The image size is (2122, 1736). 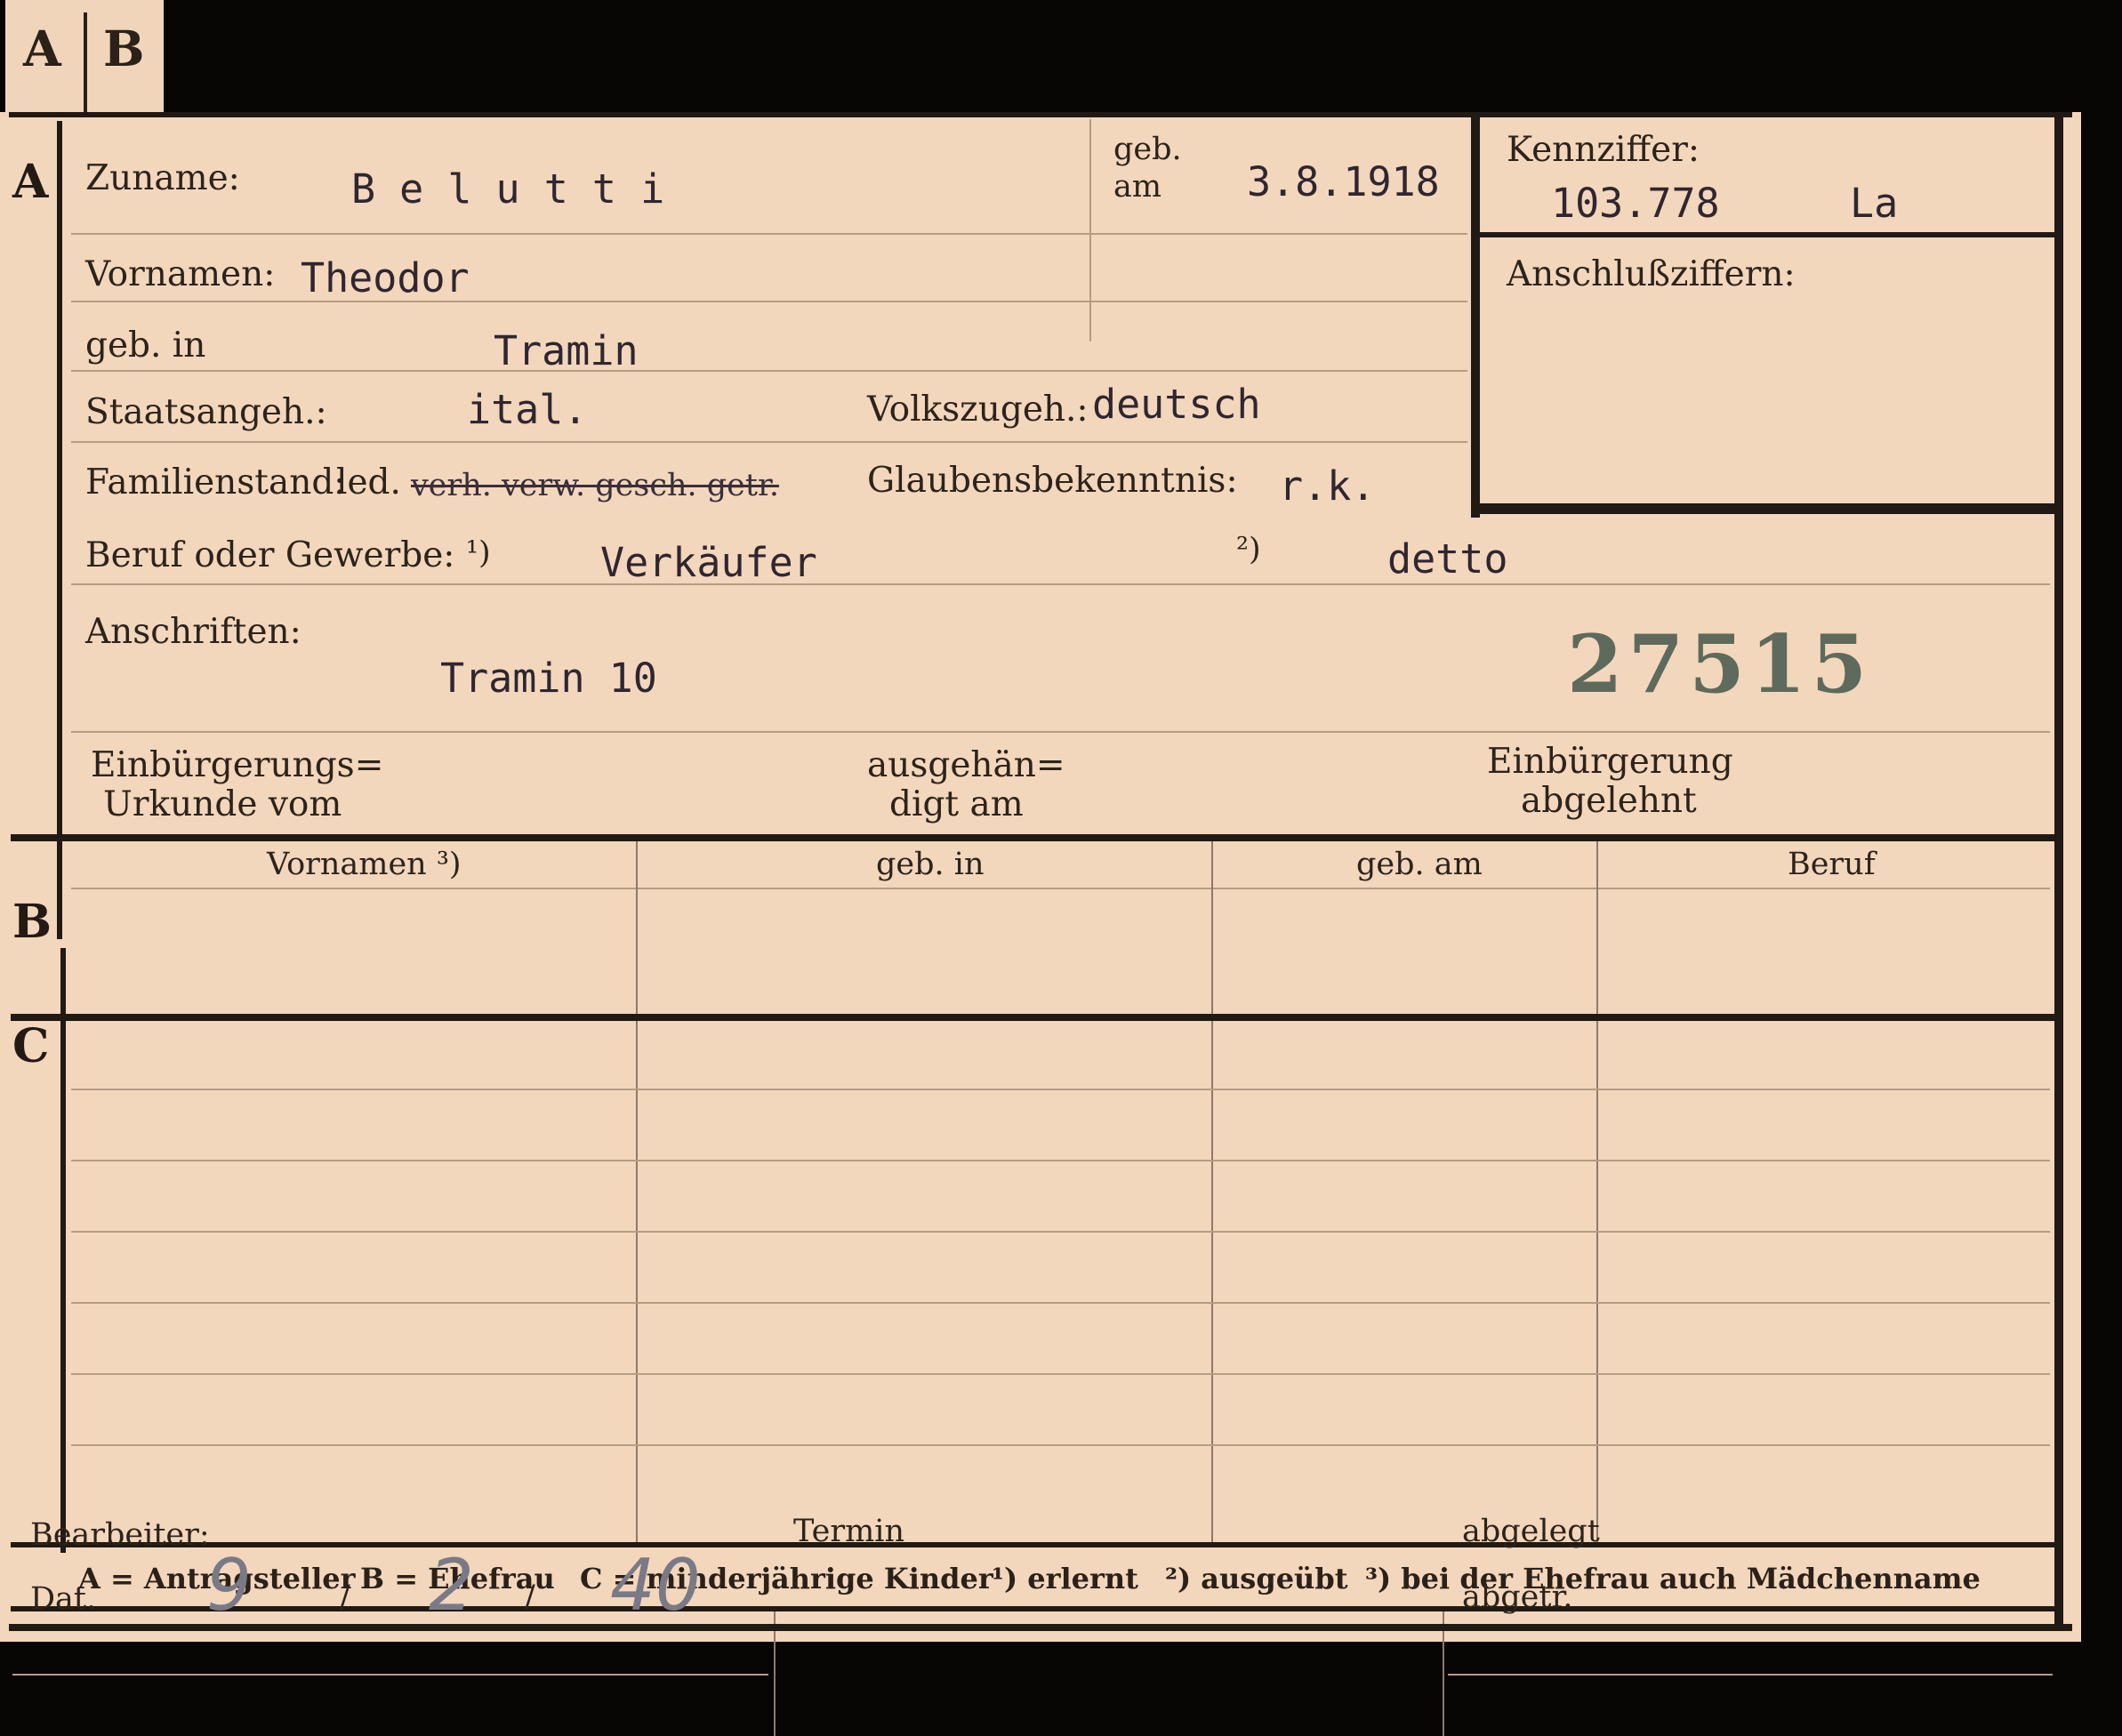 I want to click on col-geb-am: geb. am, so click(x=1419, y=865).